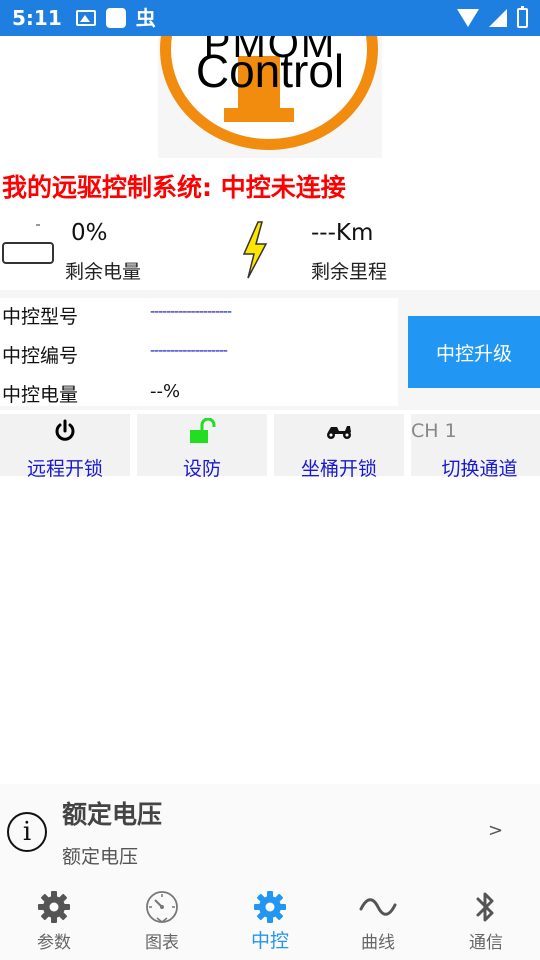 The image size is (540, 960). I want to click on seat-unlock-label: 坐桶开锁, so click(338, 469).